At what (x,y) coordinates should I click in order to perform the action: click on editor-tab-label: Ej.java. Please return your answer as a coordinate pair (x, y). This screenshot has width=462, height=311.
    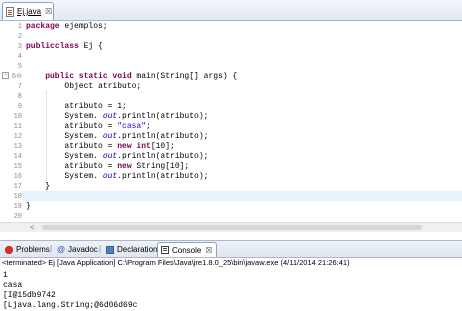
    Looking at the image, I should click on (29, 11).